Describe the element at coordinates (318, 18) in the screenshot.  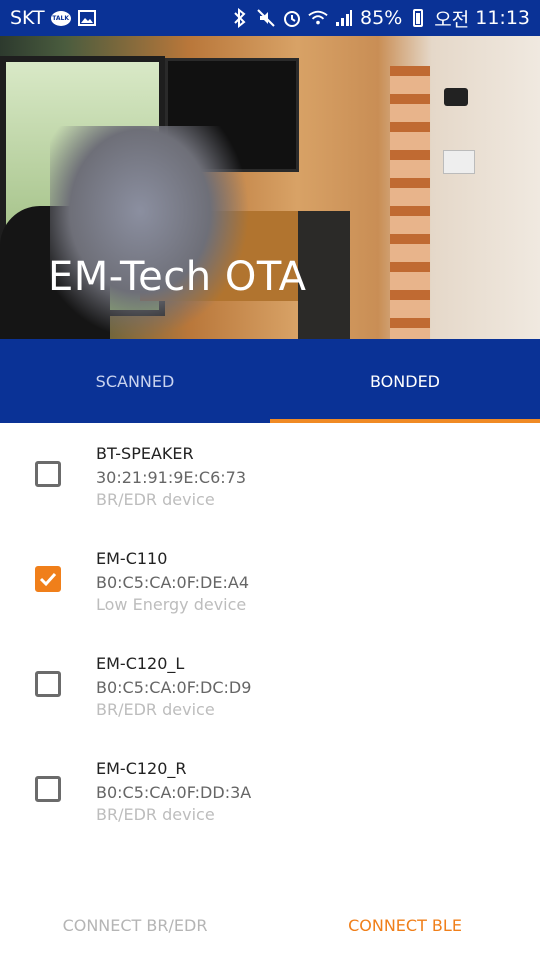
I see `wifi-icon` at that location.